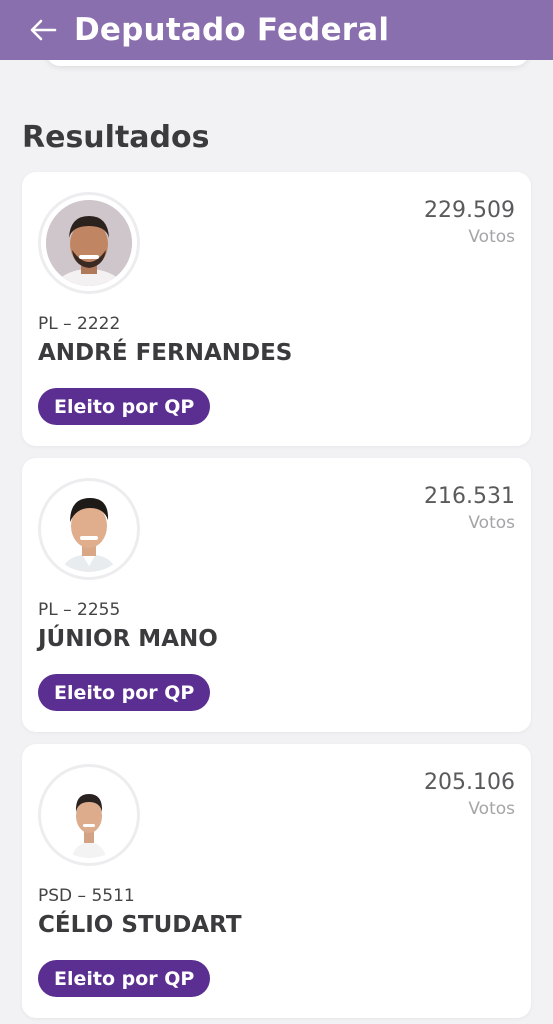  I want to click on votes-count: 216.531, so click(469, 496).